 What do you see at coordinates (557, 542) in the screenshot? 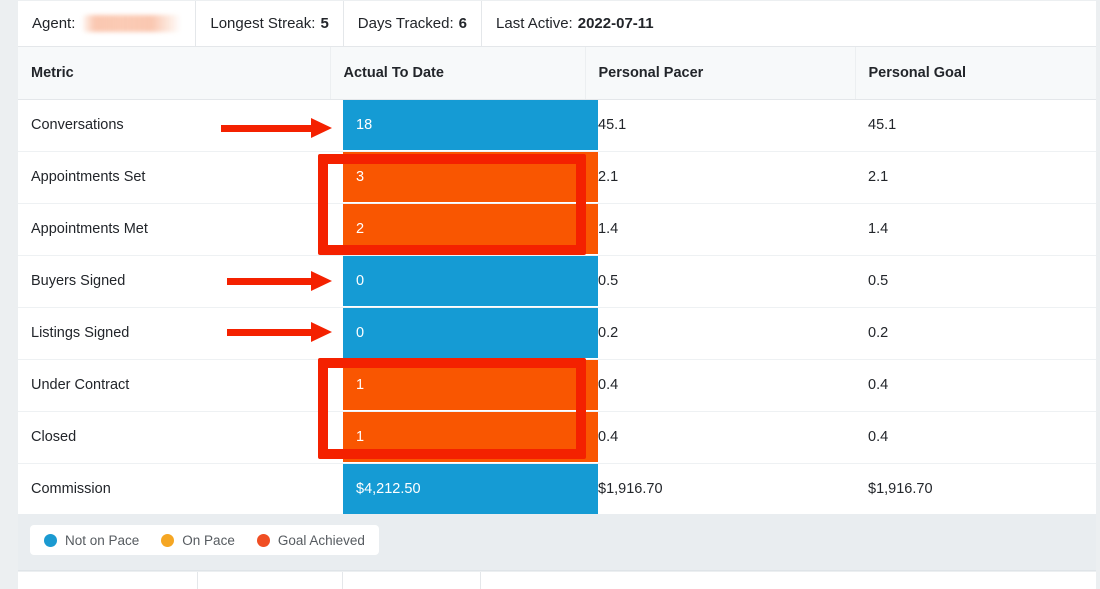
I see `legend-bar: Not on Pace On Pace Goal Achieved` at bounding box center [557, 542].